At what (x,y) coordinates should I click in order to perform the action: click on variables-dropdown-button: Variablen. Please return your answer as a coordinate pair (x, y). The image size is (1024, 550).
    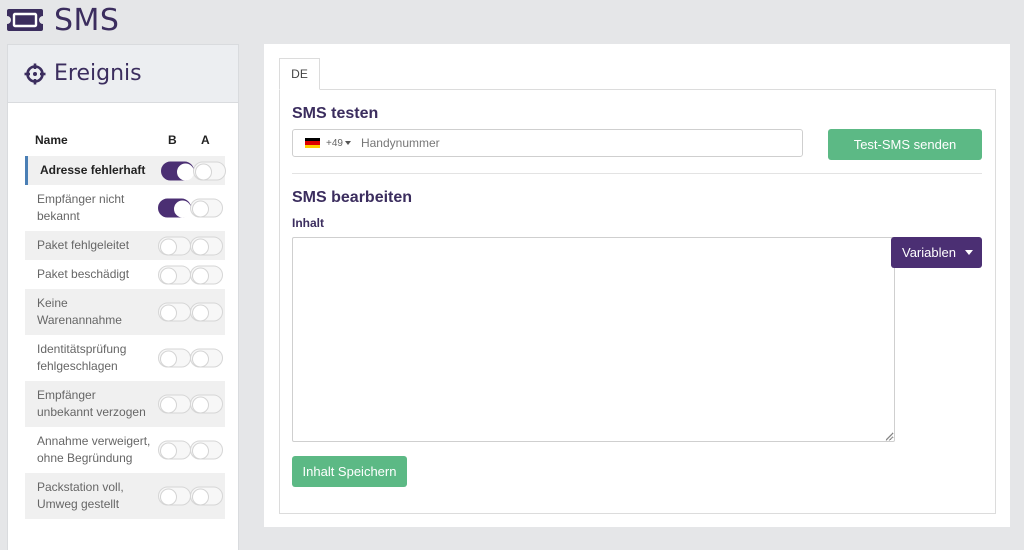
    Looking at the image, I should click on (936, 252).